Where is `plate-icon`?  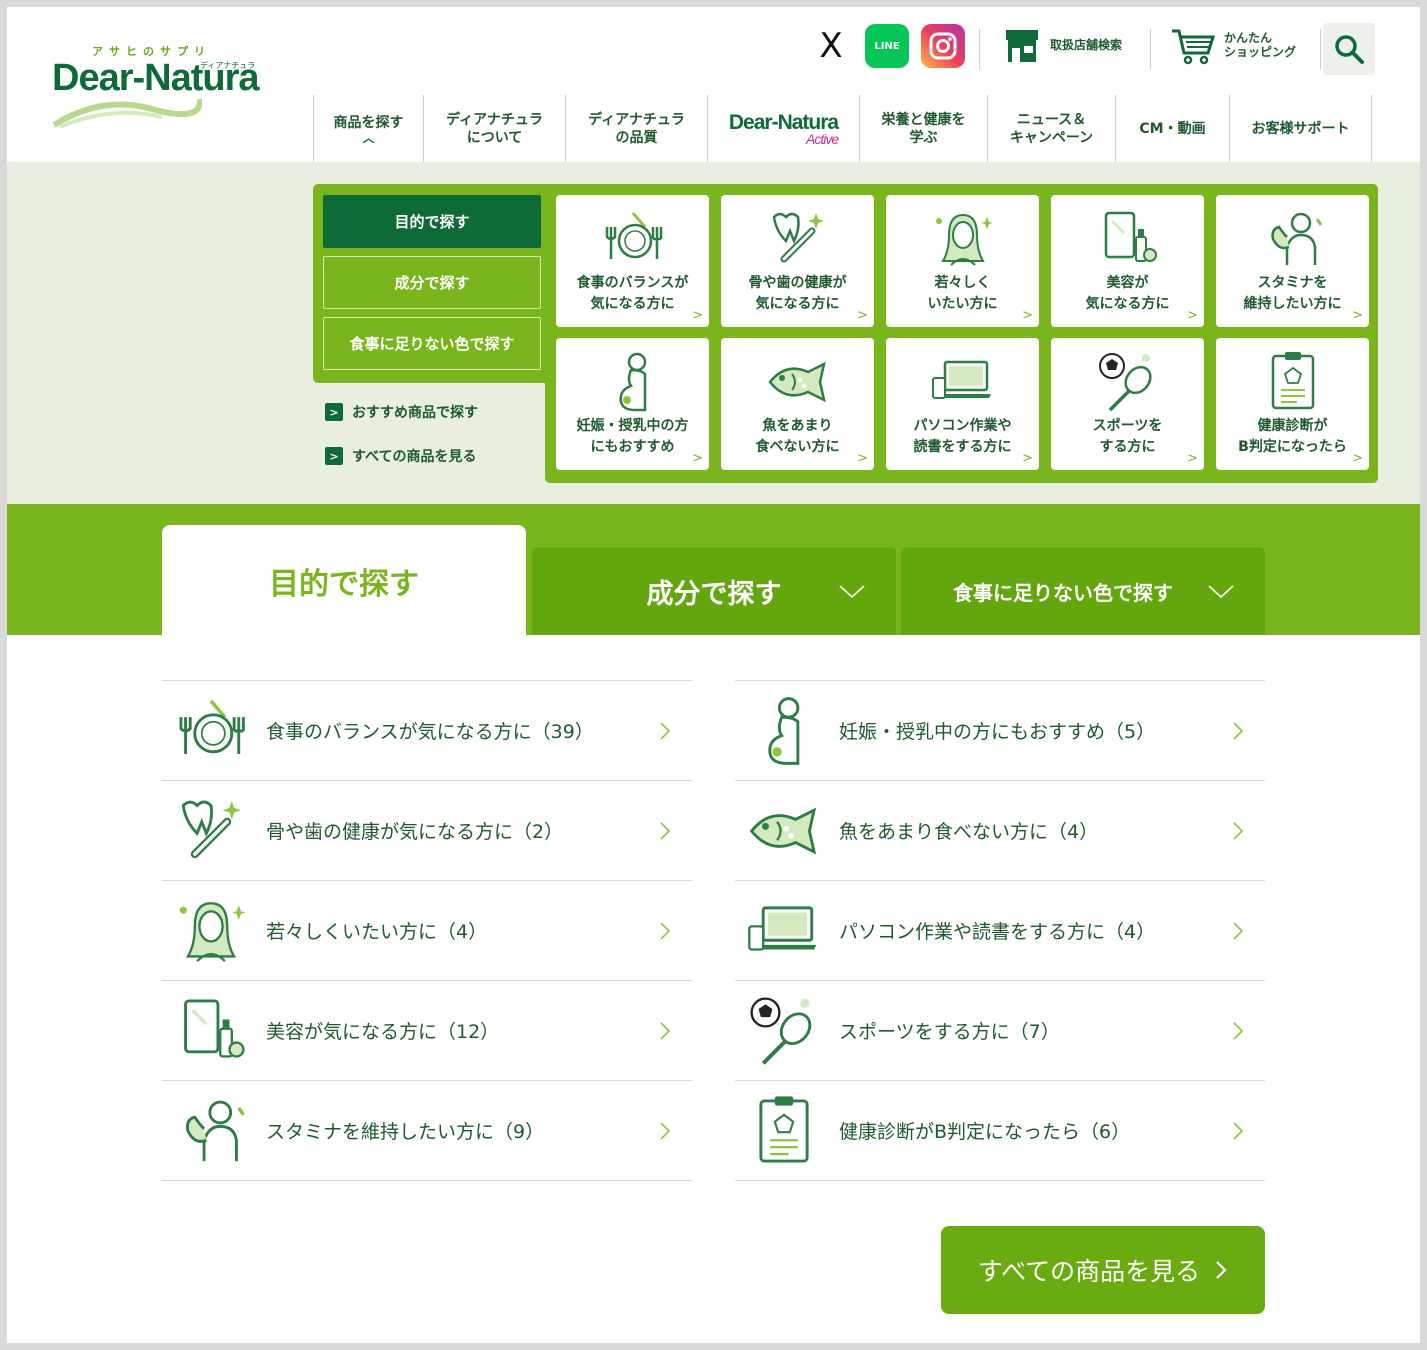
plate-icon is located at coordinates (633, 235).